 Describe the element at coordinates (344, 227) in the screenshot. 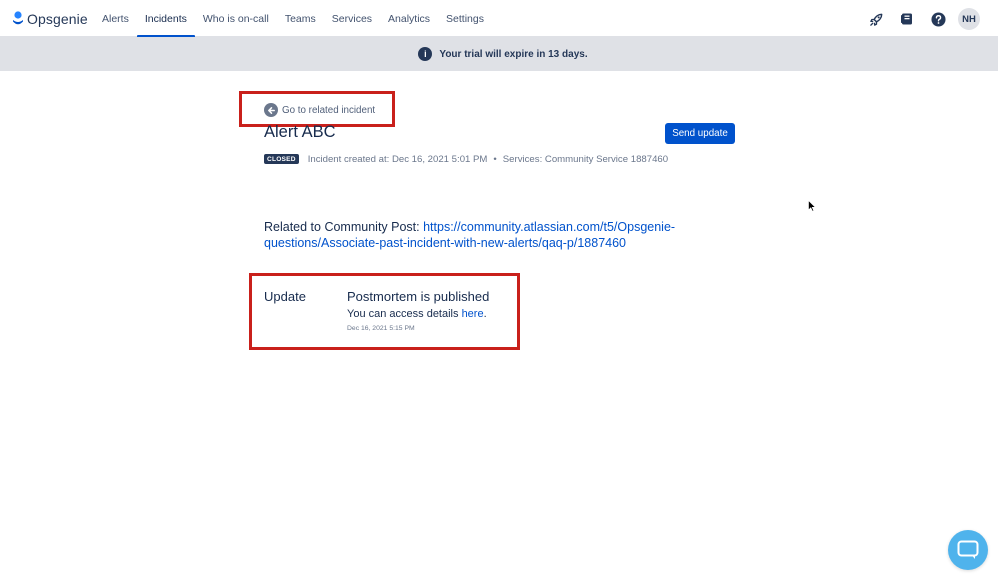

I see `related-prefix: Related to Community Post:` at that location.